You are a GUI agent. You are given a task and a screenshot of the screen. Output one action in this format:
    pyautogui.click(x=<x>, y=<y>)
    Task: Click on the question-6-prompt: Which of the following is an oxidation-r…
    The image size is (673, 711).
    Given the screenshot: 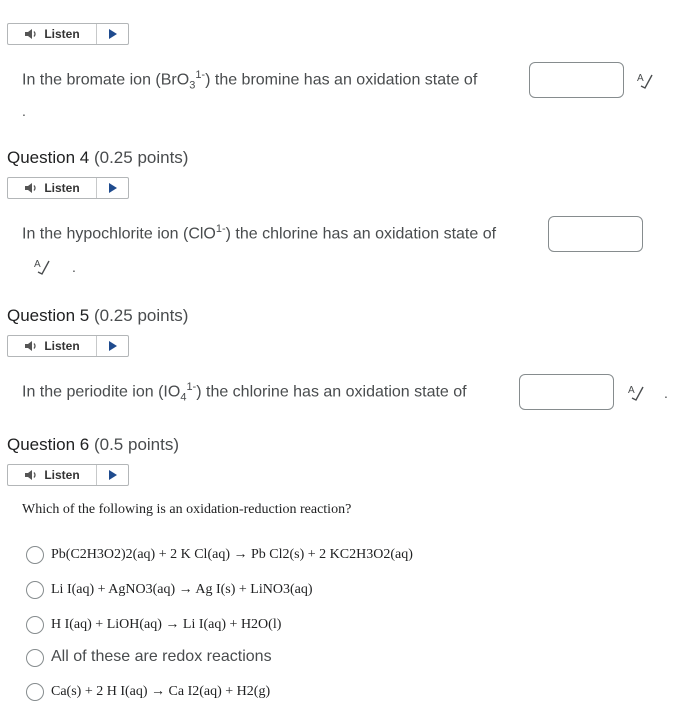 What is the action you would take?
    pyautogui.click(x=187, y=509)
    